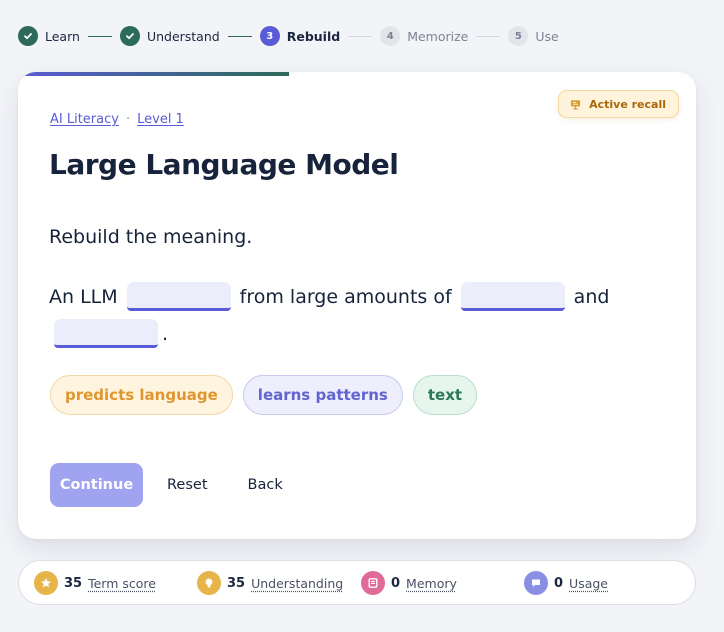 The height and width of the screenshot is (632, 724). I want to click on step-memorize: 4 Memorize, so click(424, 36).